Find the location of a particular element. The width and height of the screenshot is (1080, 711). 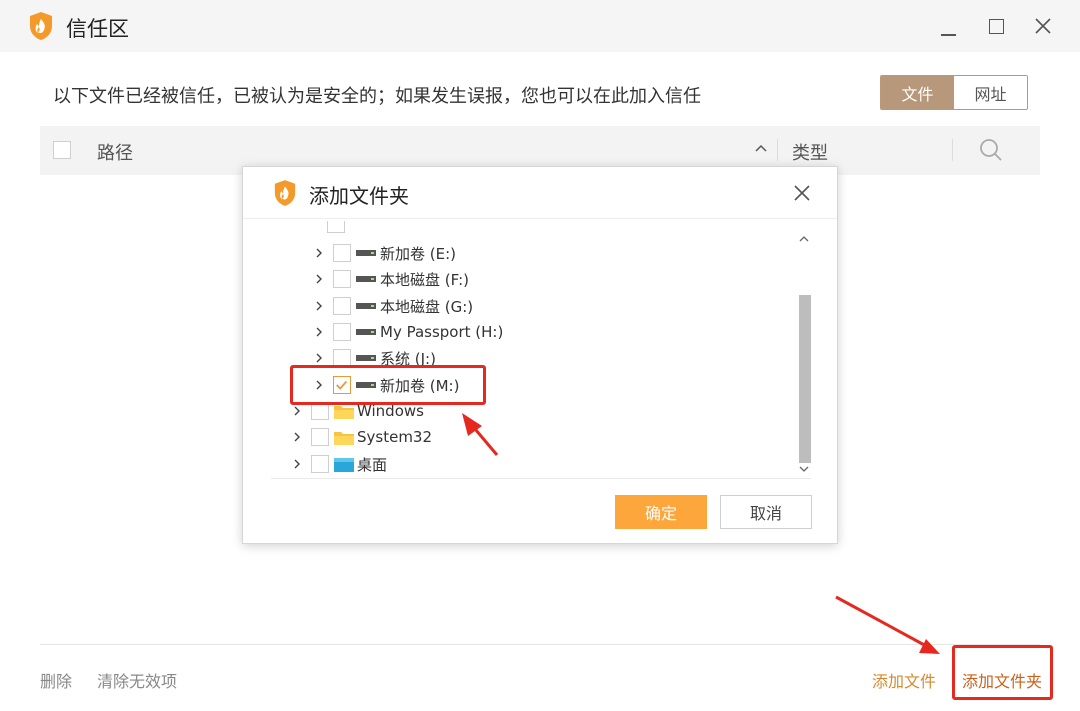

type-segmented-control: 文件 网址 is located at coordinates (954, 92).